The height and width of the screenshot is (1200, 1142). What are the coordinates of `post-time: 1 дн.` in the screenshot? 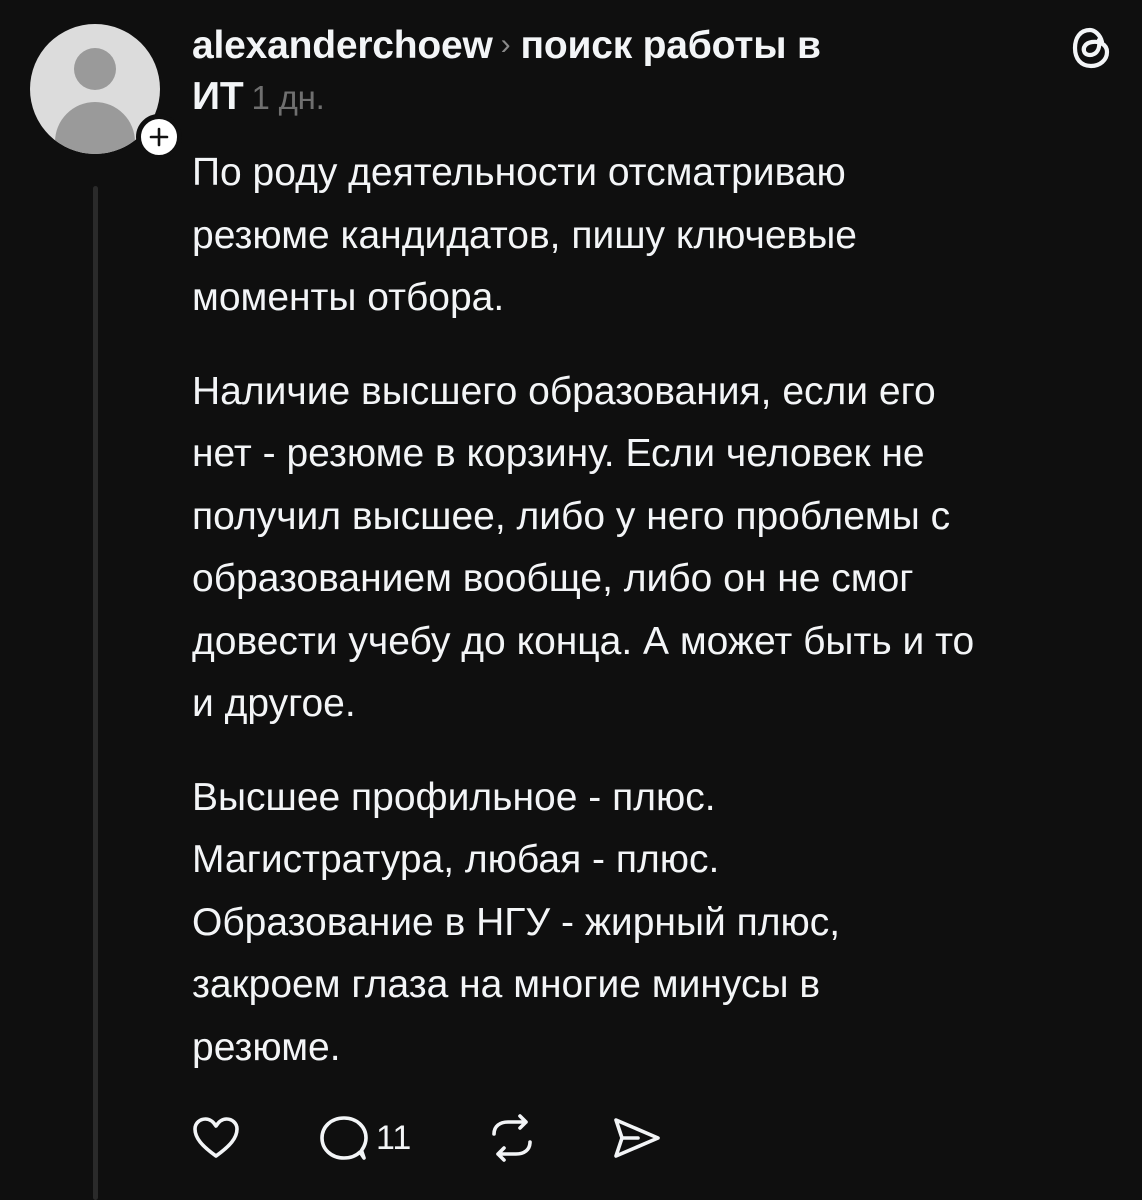 It's located at (288, 97).